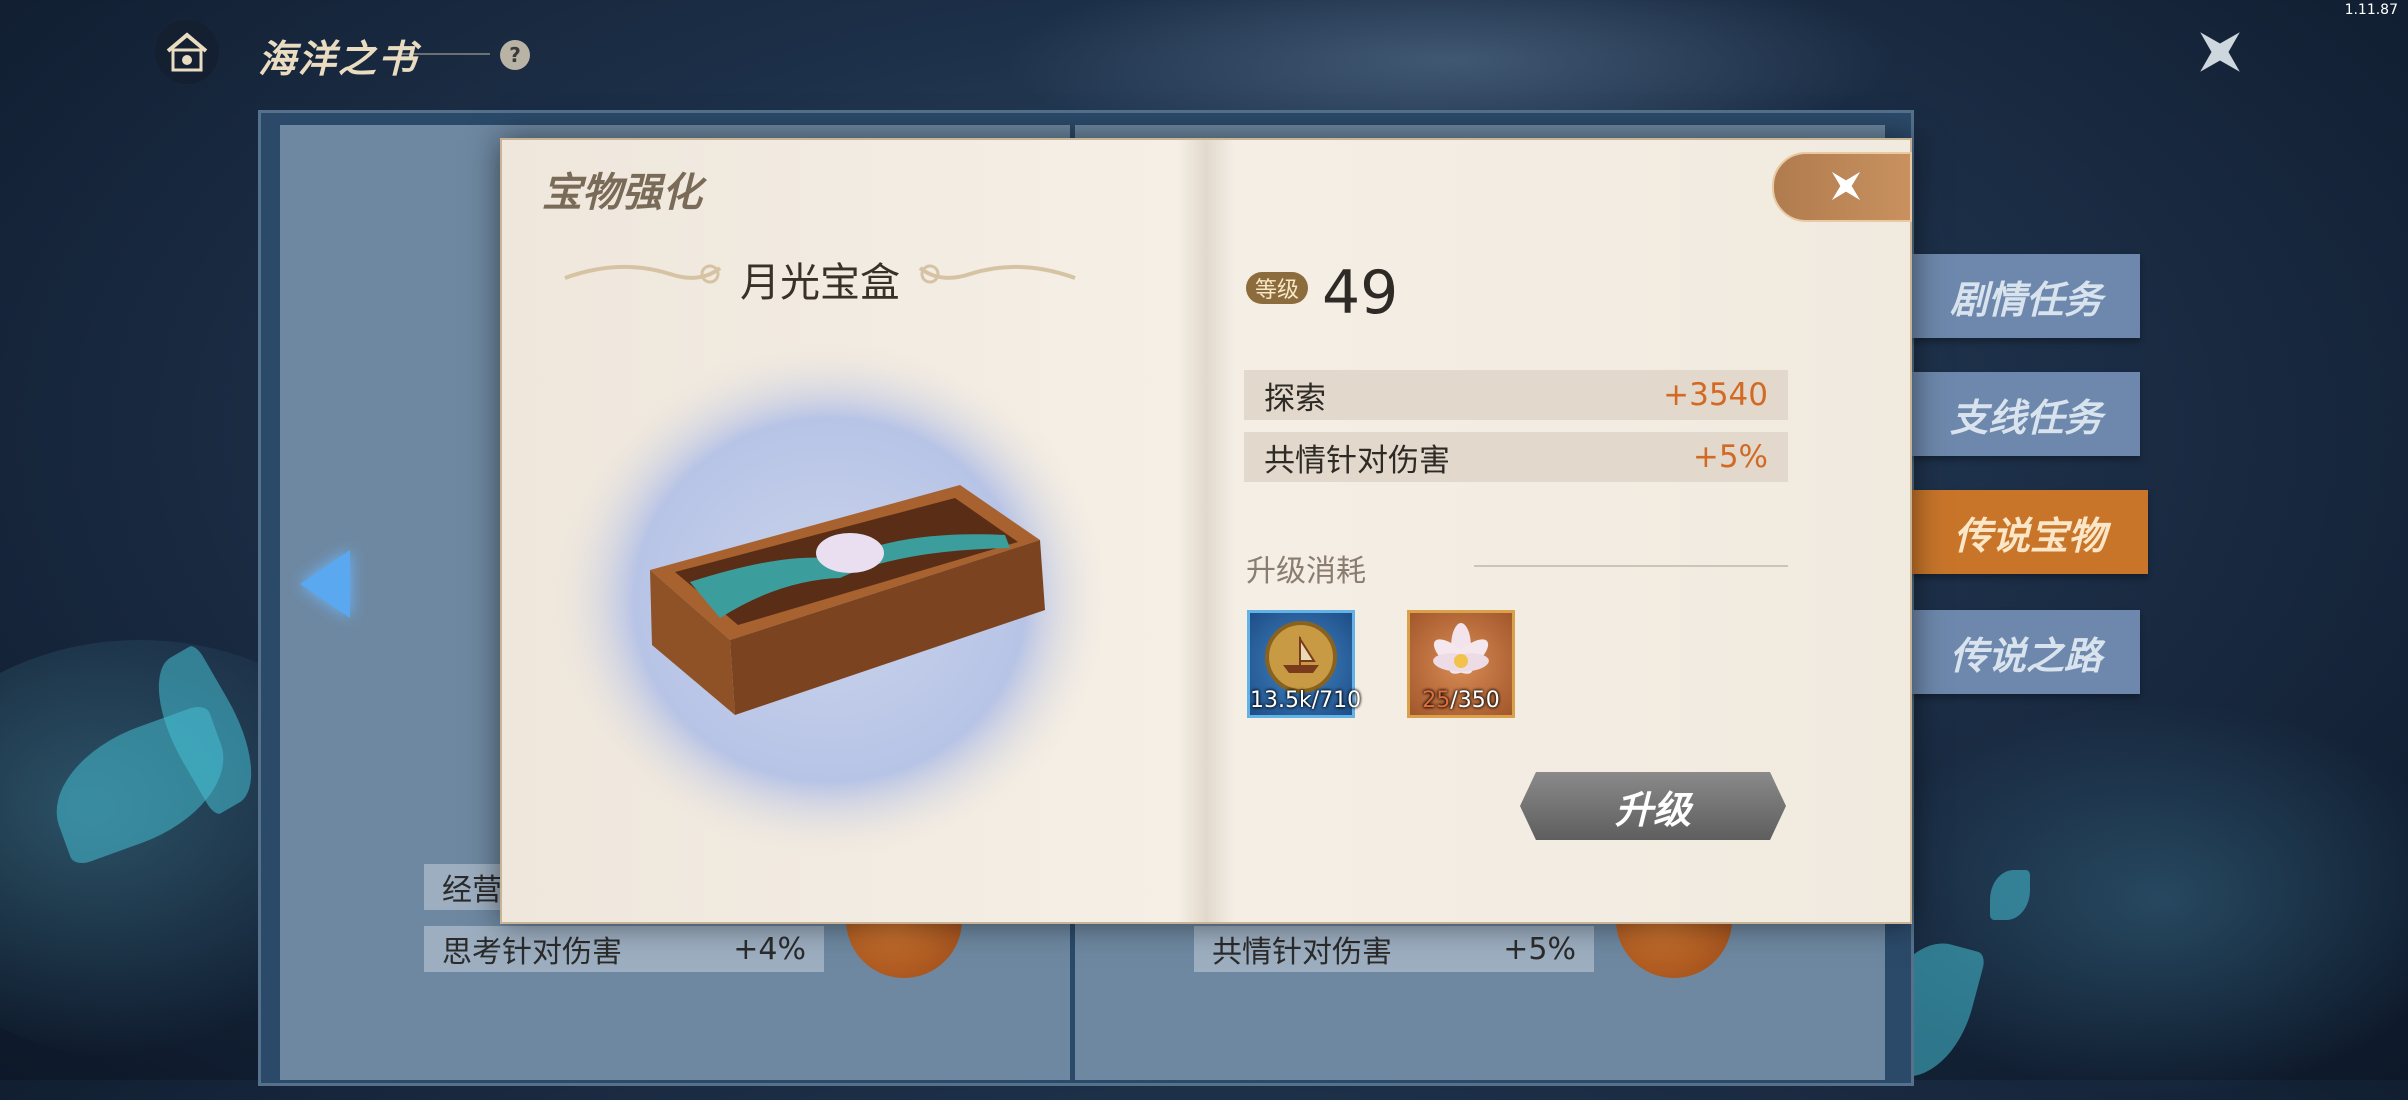 This screenshot has width=2408, height=1100. What do you see at coordinates (2026, 296) in the screenshot?
I see `tab-story-quests: 剧情任务` at bounding box center [2026, 296].